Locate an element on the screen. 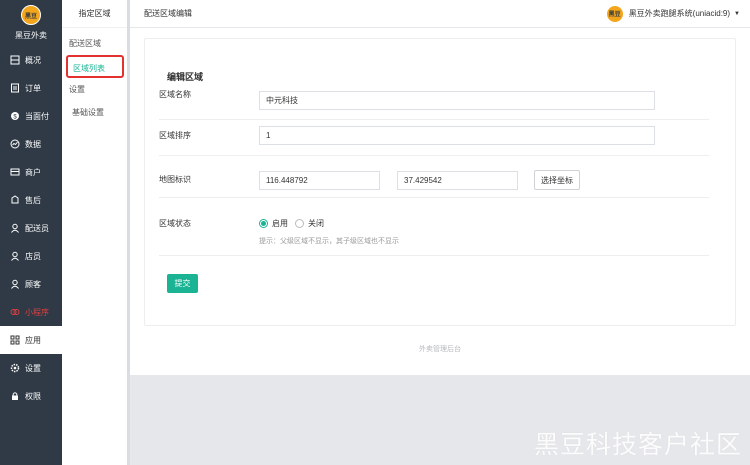 The width and height of the screenshot is (750, 465). field-label: 地图标识 is located at coordinates (175, 179).